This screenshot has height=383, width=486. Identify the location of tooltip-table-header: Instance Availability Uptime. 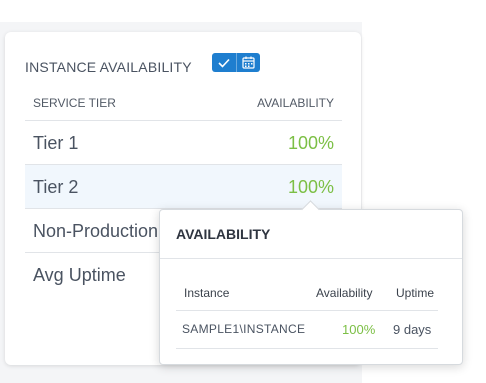
(307, 297).